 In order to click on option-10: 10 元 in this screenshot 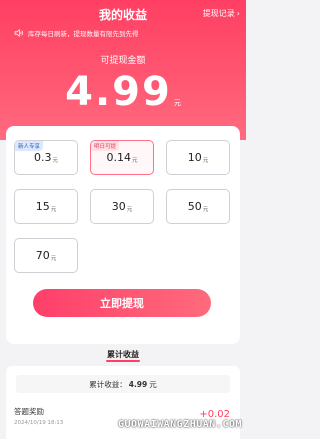, I will do `click(198, 157)`.